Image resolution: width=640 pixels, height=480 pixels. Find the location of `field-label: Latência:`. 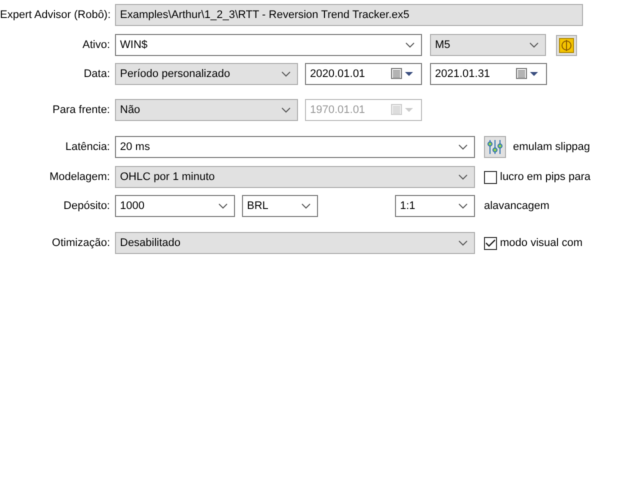

field-label: Latência: is located at coordinates (87, 147).